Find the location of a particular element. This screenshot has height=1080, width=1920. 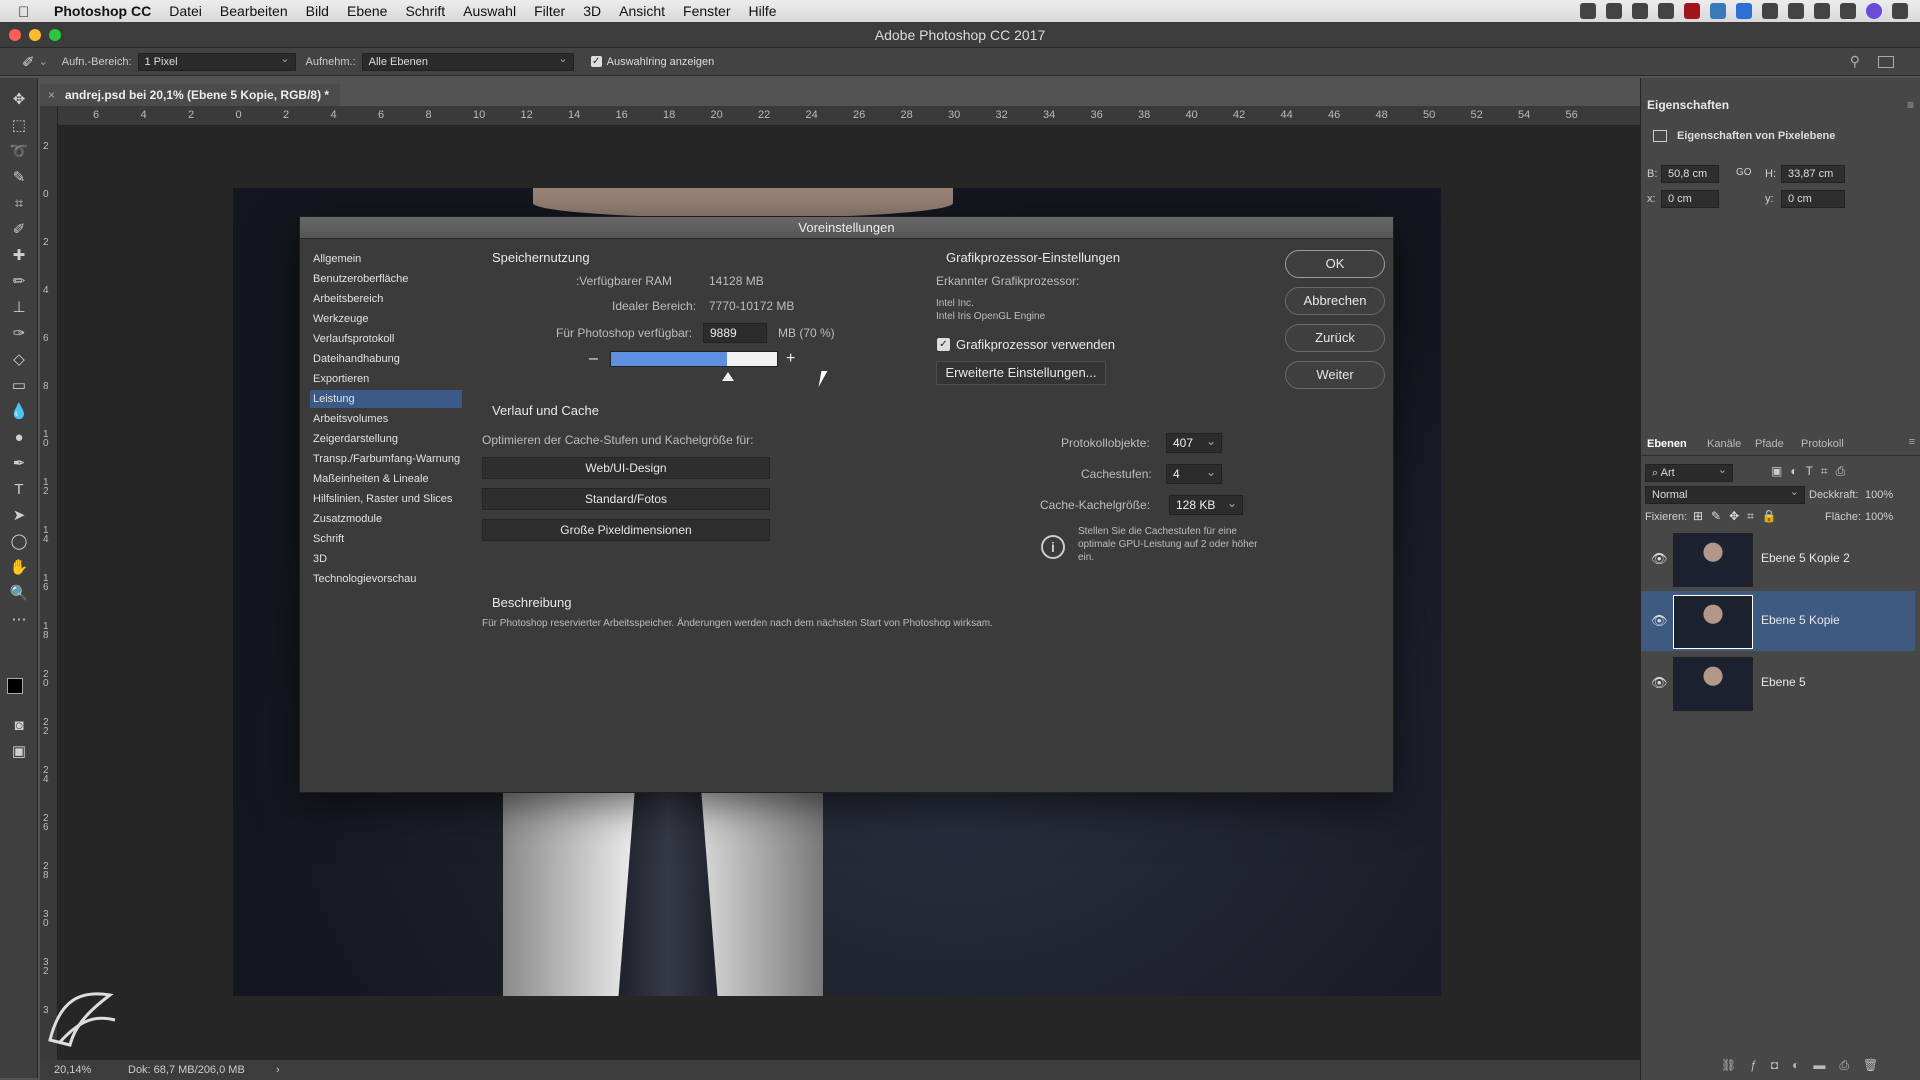

foreground-color-swatch is located at coordinates (15, 686).